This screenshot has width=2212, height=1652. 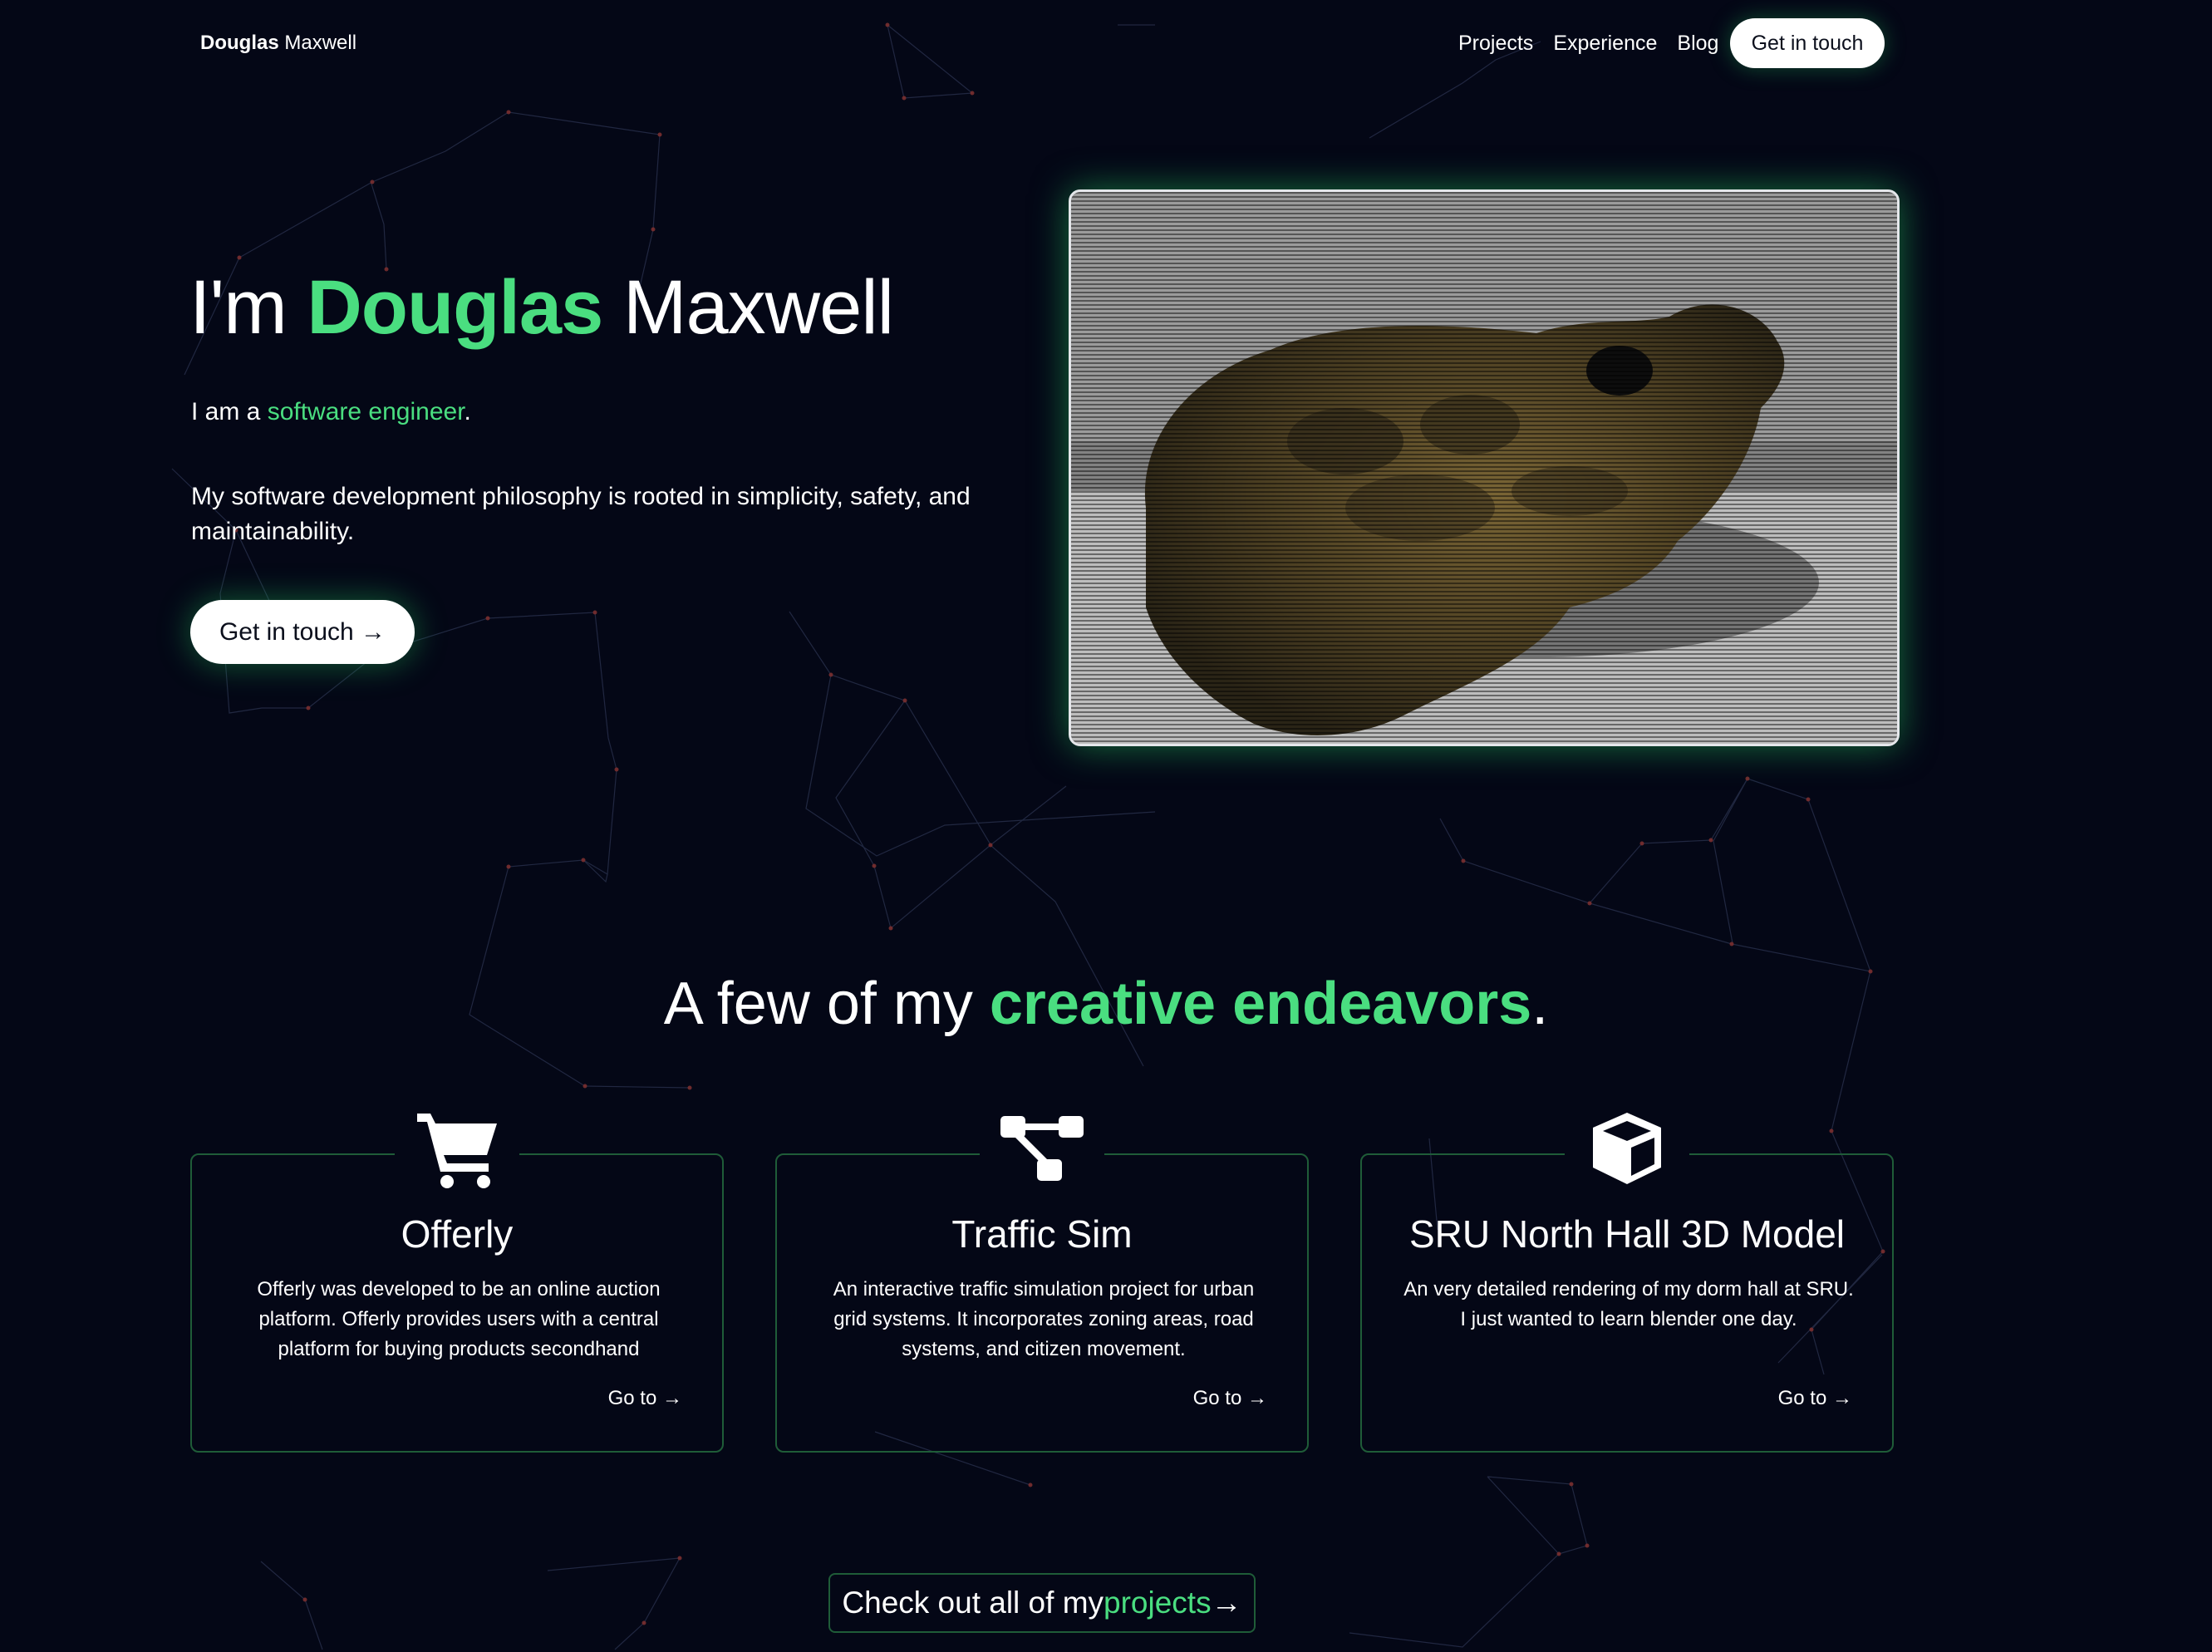 I want to click on project-card-title: Offerly, so click(x=458, y=1234).